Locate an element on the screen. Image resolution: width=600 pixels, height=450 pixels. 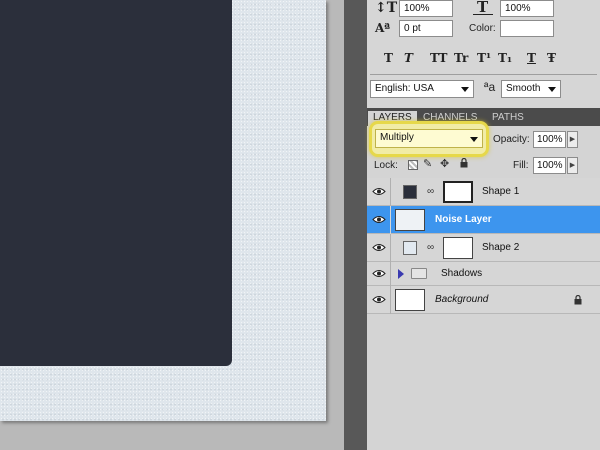
layer-name: Shadows is located at coordinates (462, 273).